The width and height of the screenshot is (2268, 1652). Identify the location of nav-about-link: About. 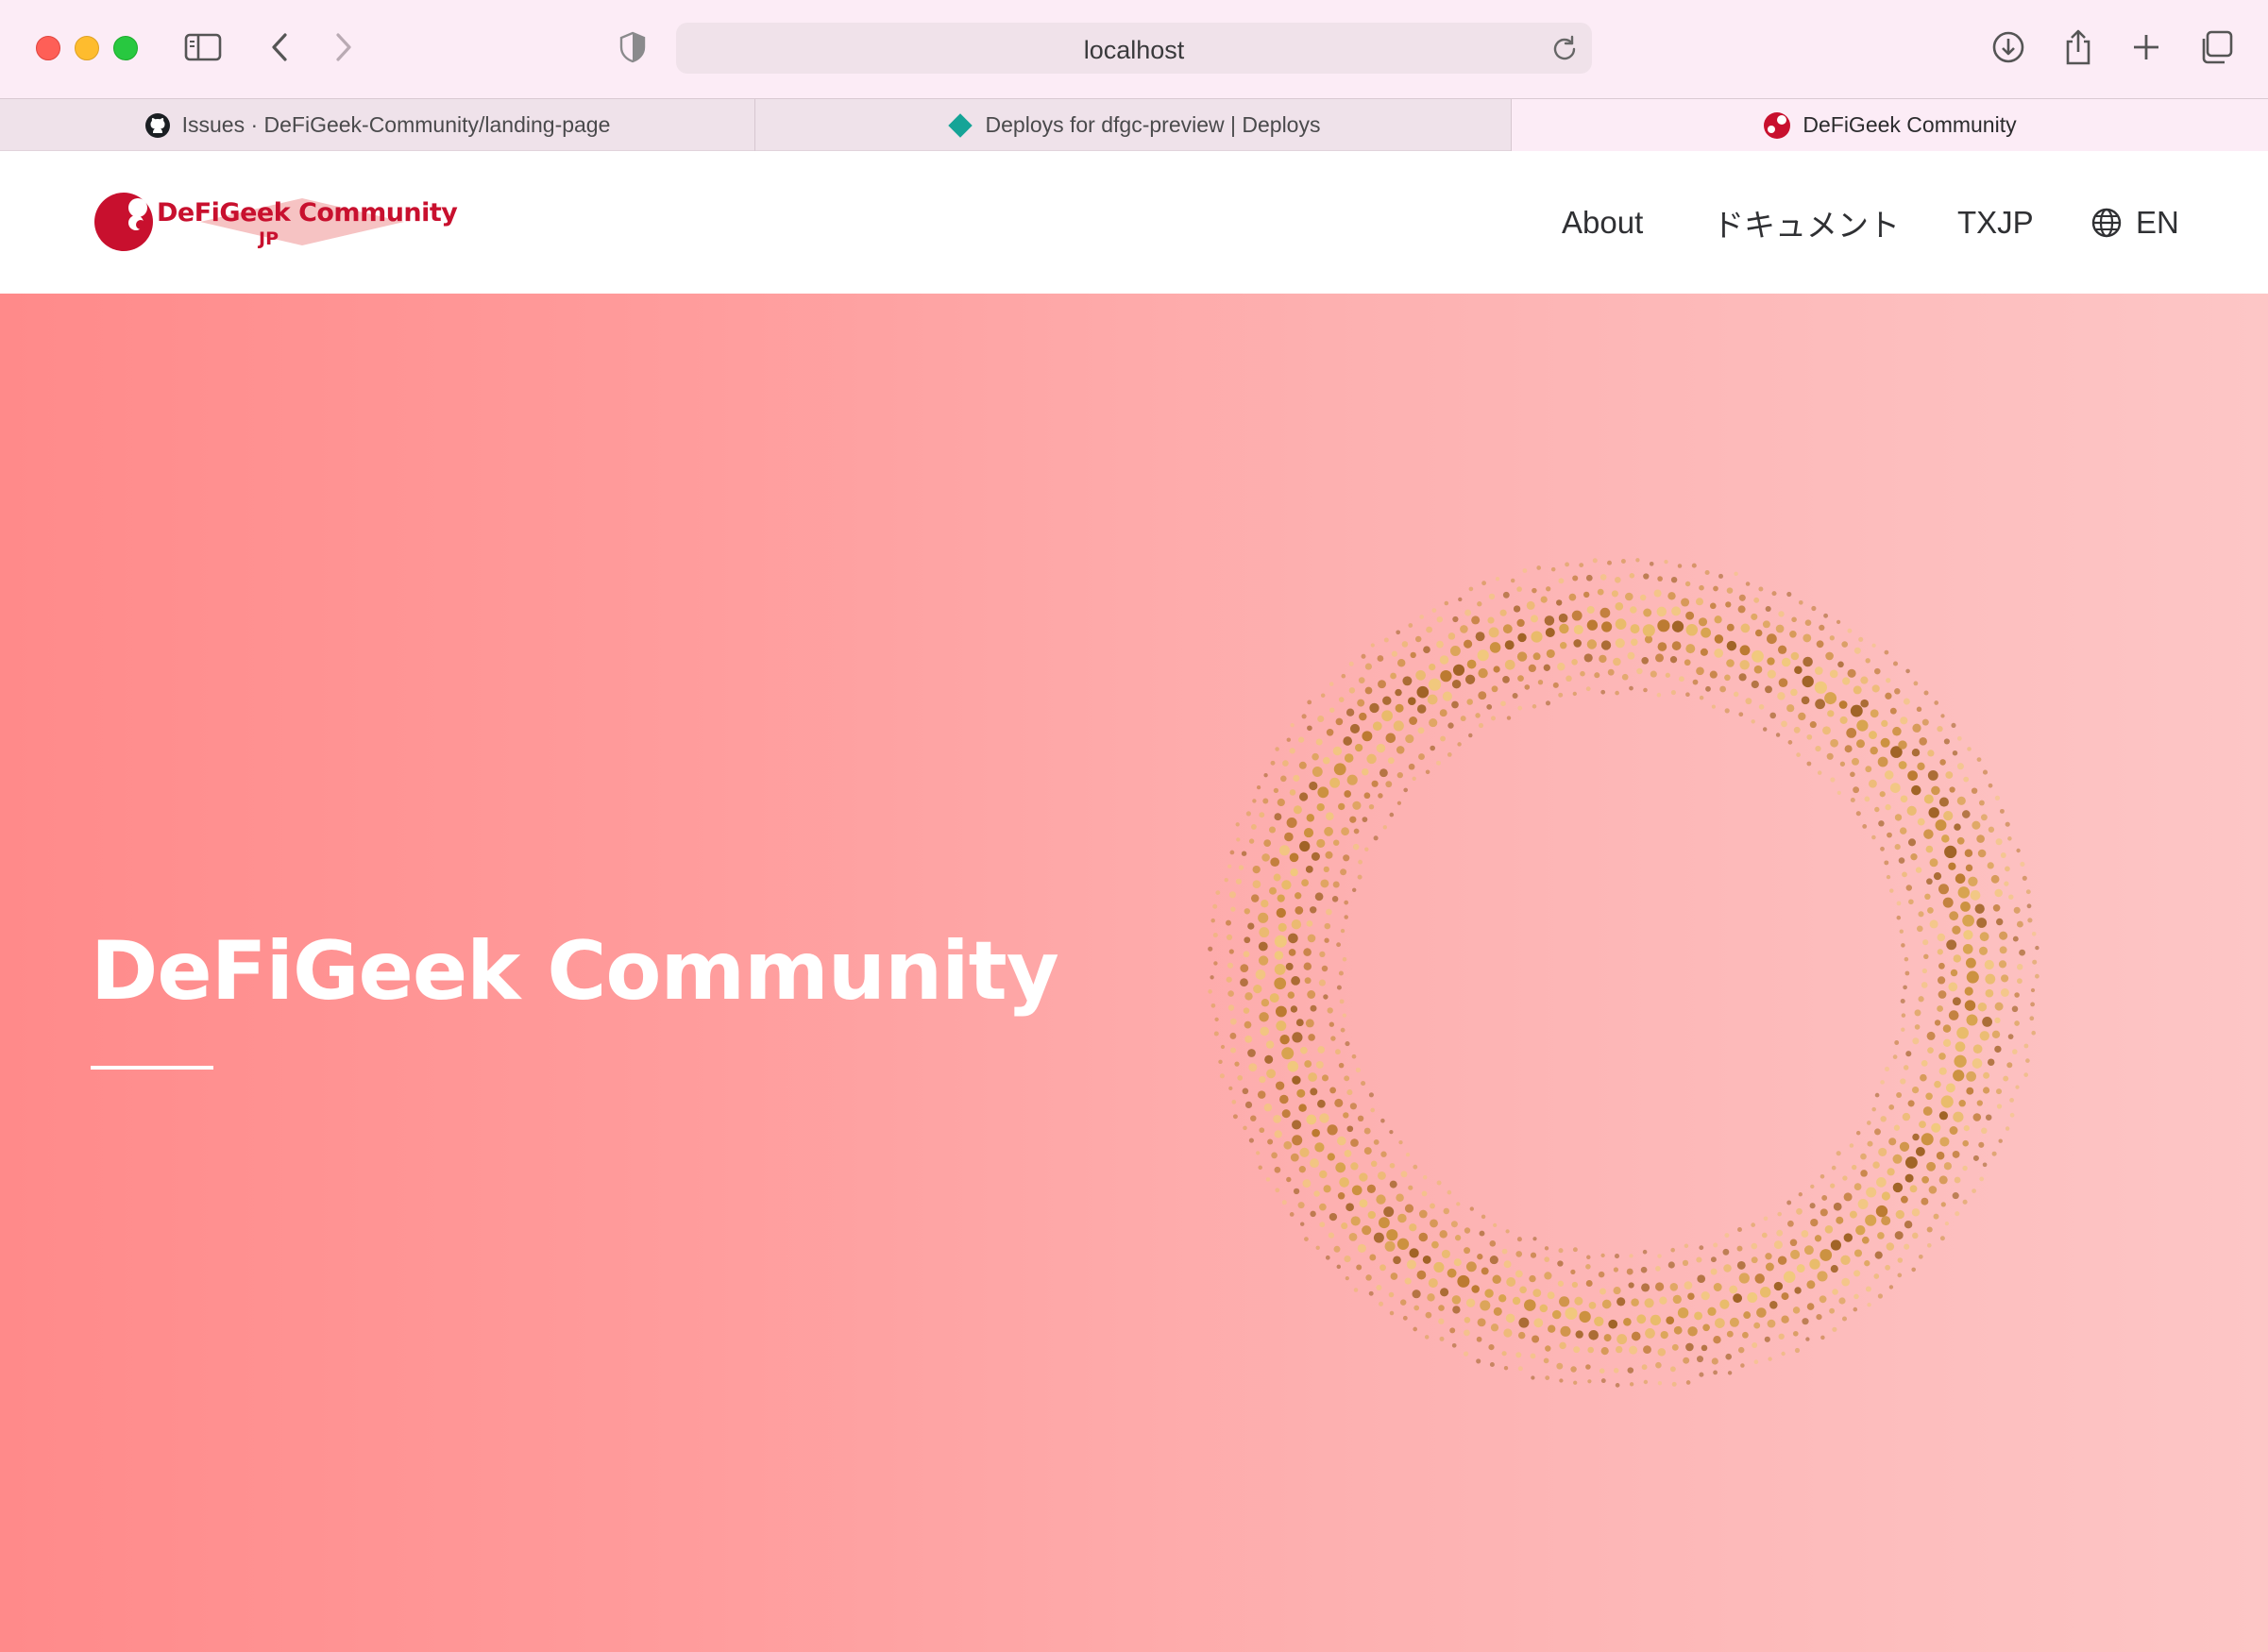
(1602, 222).